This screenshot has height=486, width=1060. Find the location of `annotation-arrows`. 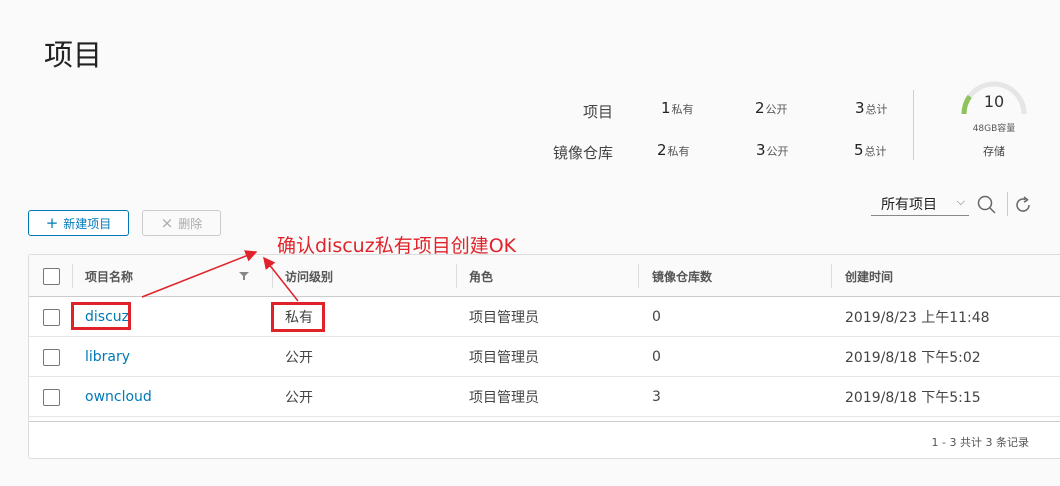

annotation-arrows is located at coordinates (220, 276).